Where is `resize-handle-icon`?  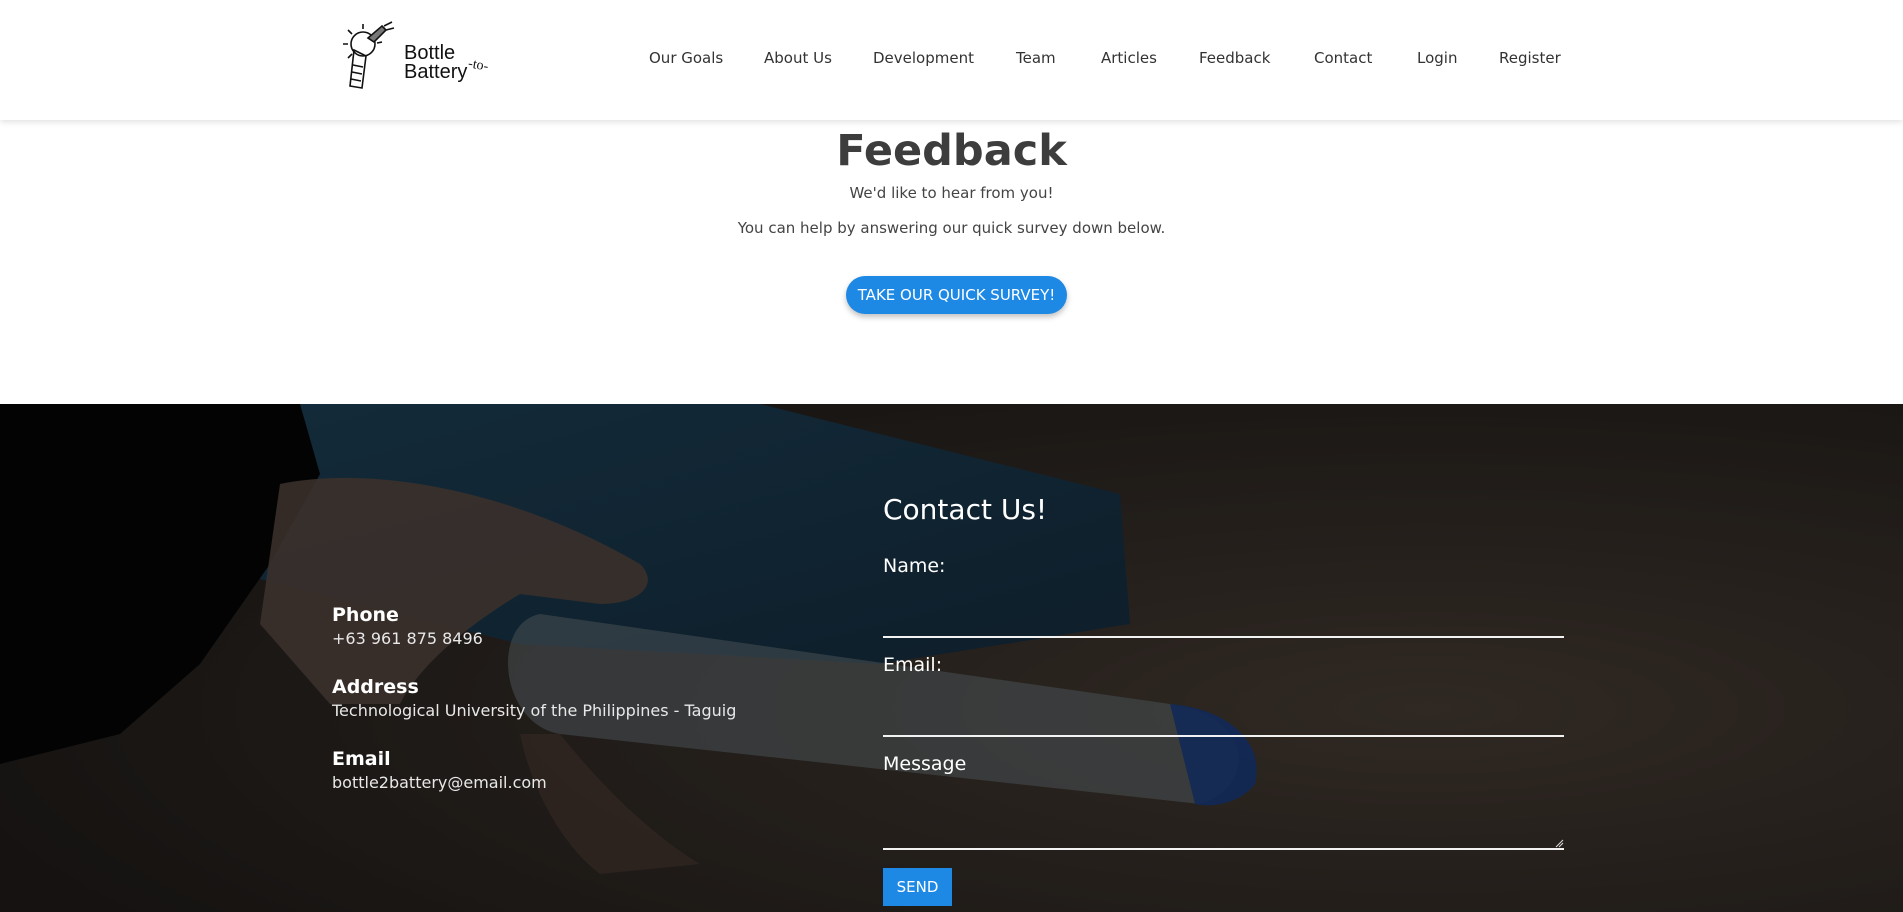 resize-handle-icon is located at coordinates (1559, 843).